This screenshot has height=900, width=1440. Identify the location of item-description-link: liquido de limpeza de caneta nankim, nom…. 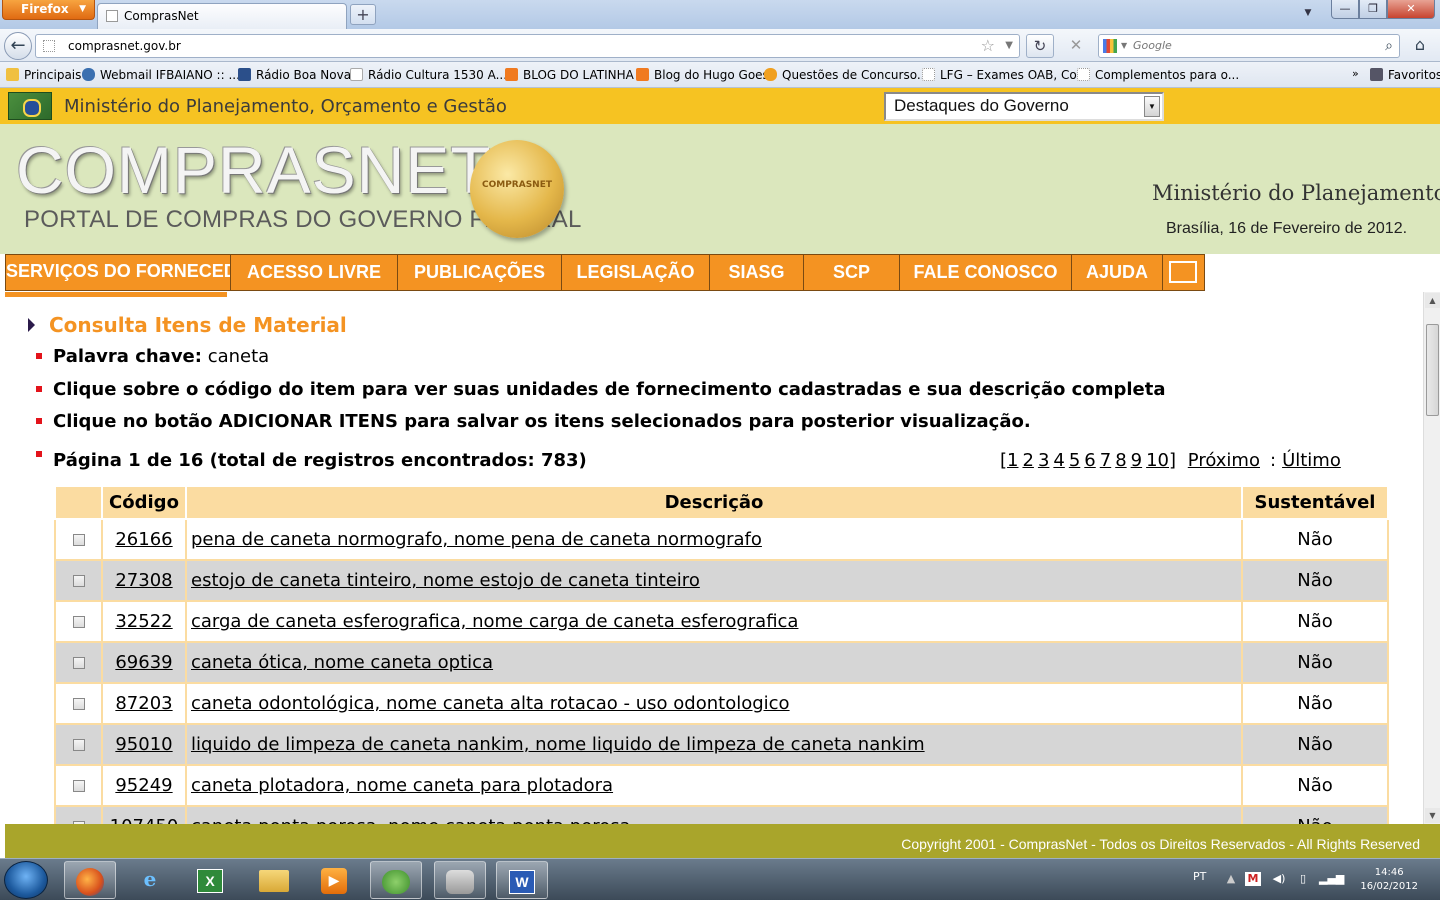
(558, 744).